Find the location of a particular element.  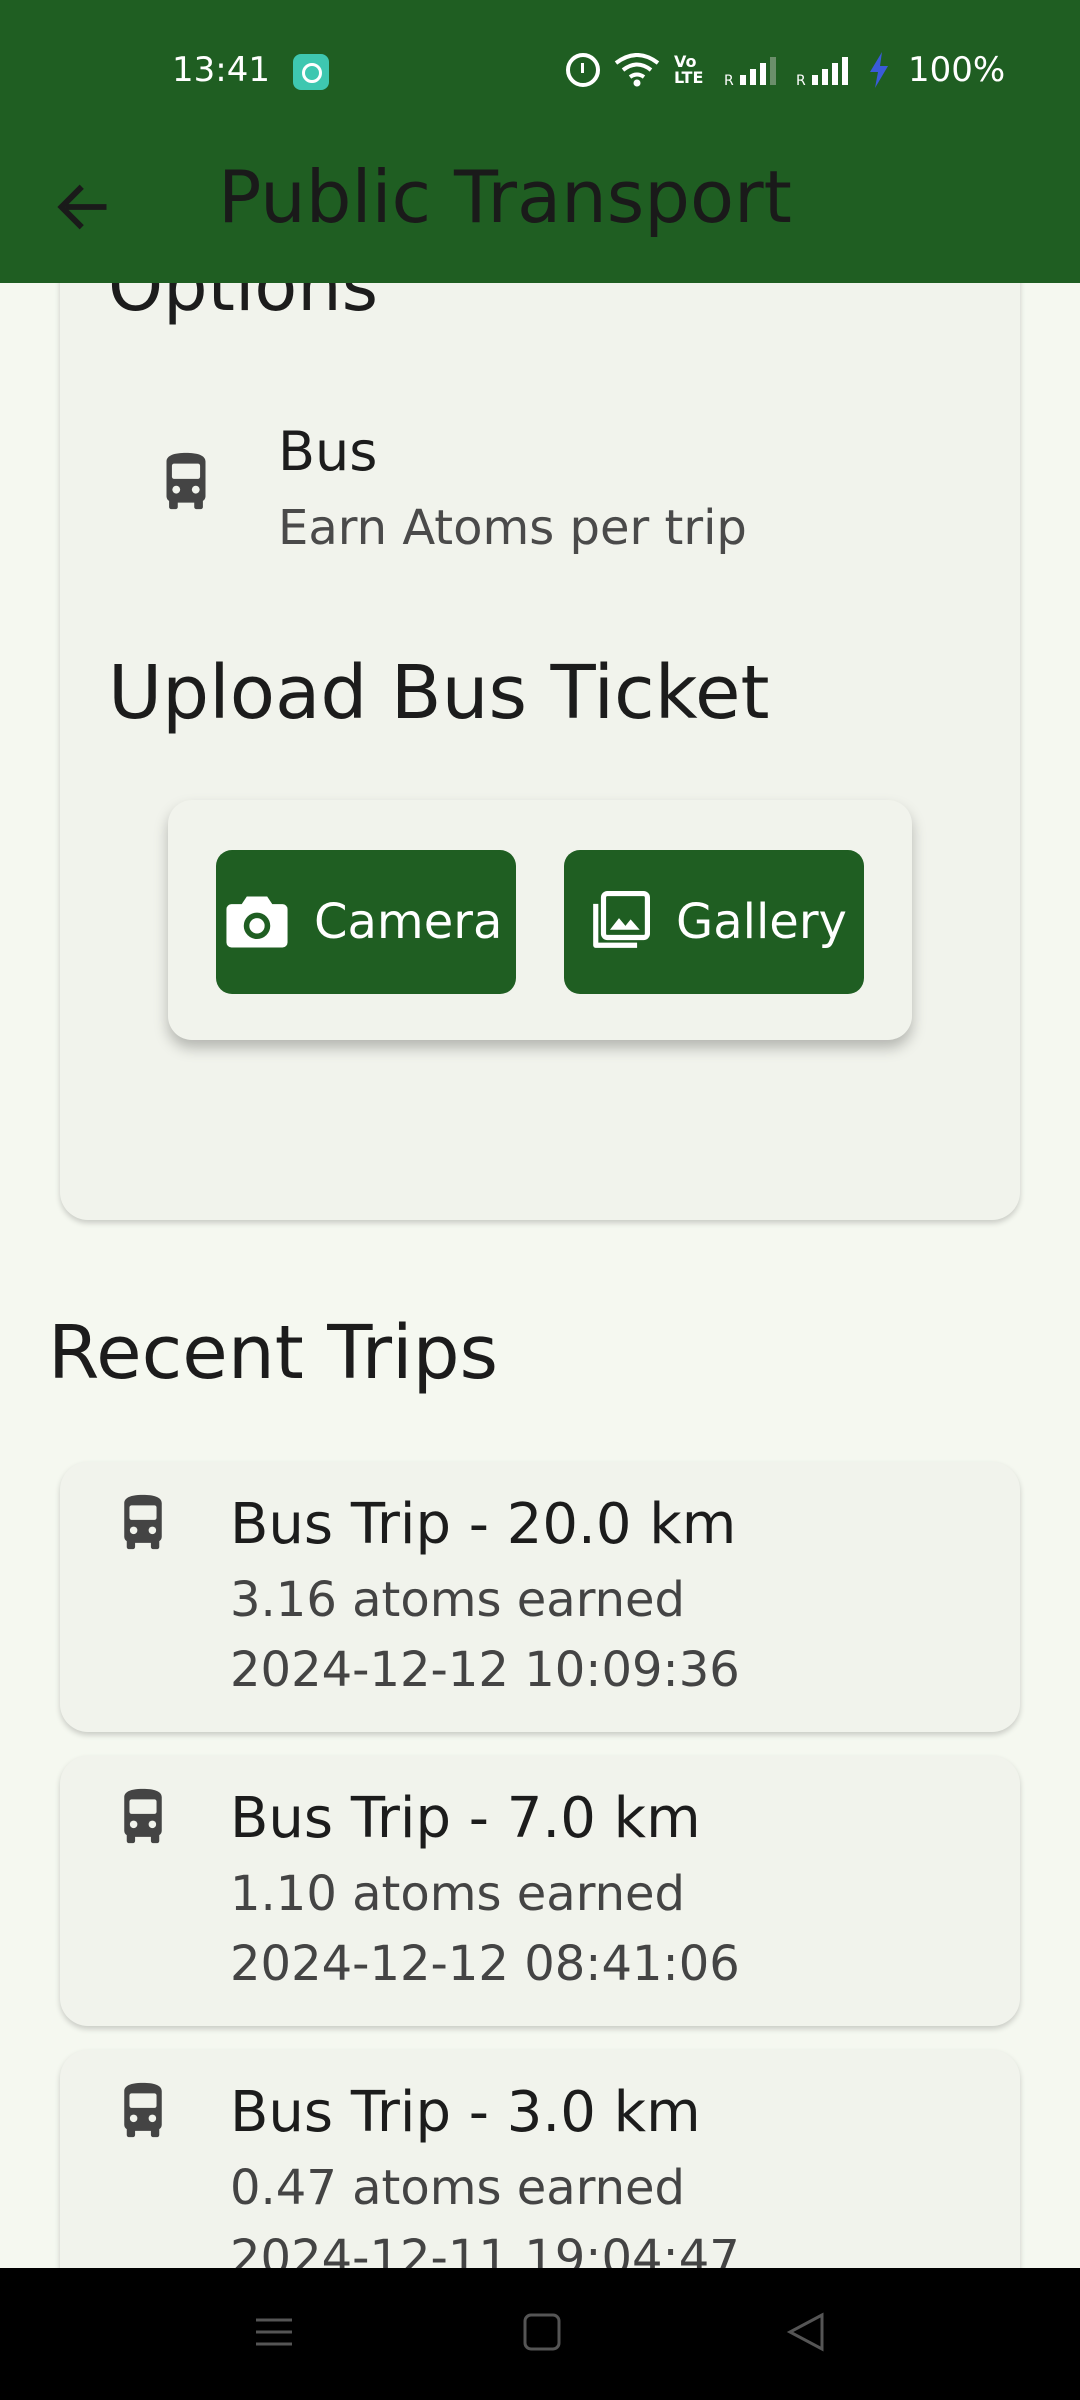

trip-date: 2024-12-12 08:41:06 is located at coordinates (485, 1964).